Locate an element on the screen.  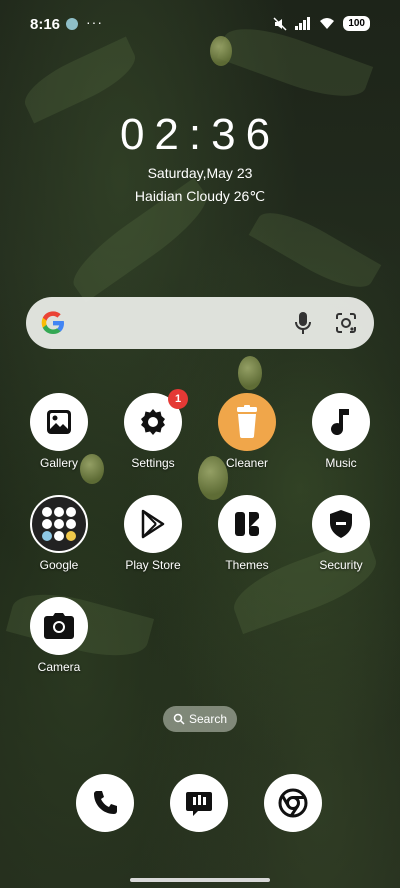
app-label: Security is located at coordinates (341, 565).